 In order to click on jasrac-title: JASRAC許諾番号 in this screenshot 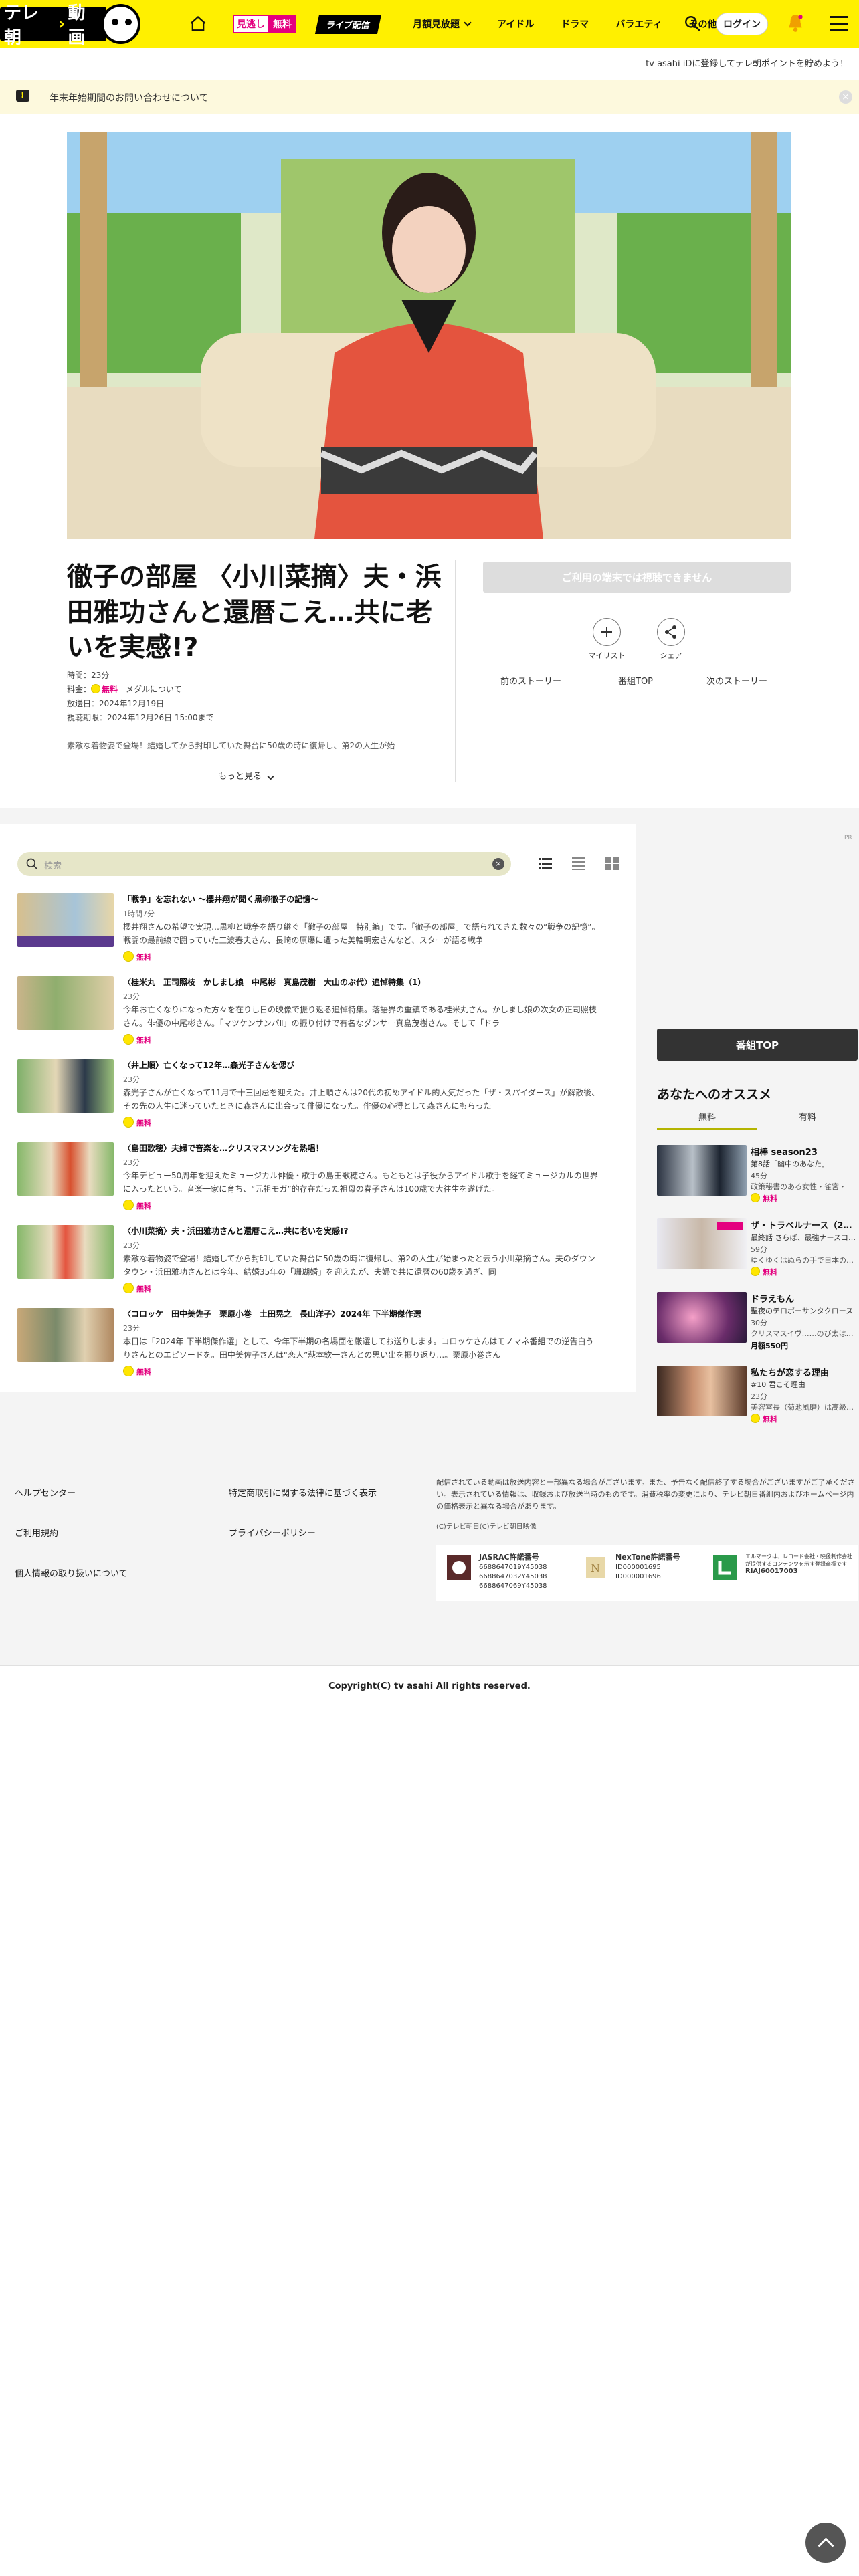, I will do `click(509, 1558)`.